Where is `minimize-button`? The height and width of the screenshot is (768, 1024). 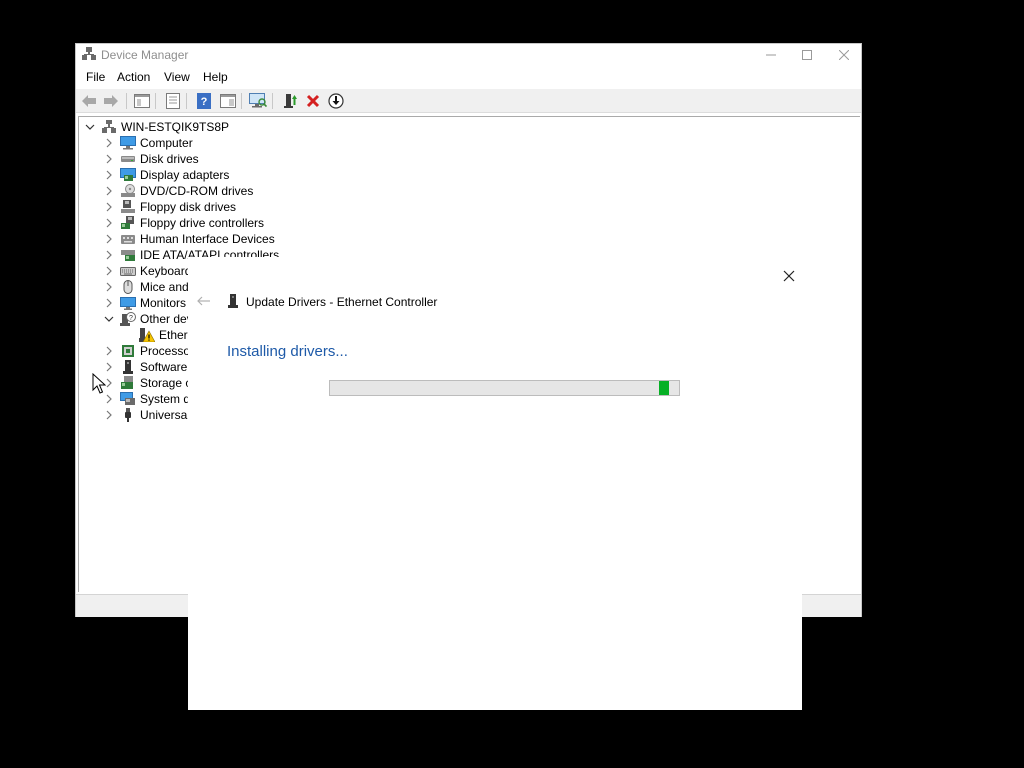
minimize-button is located at coordinates (771, 55).